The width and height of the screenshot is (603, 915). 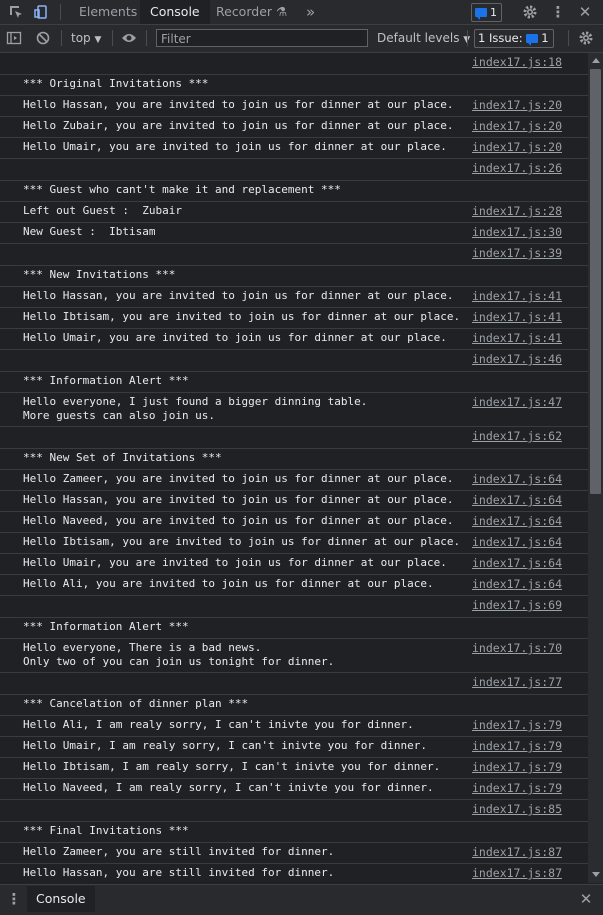 What do you see at coordinates (43, 38) in the screenshot?
I see `clear-console-icon` at bounding box center [43, 38].